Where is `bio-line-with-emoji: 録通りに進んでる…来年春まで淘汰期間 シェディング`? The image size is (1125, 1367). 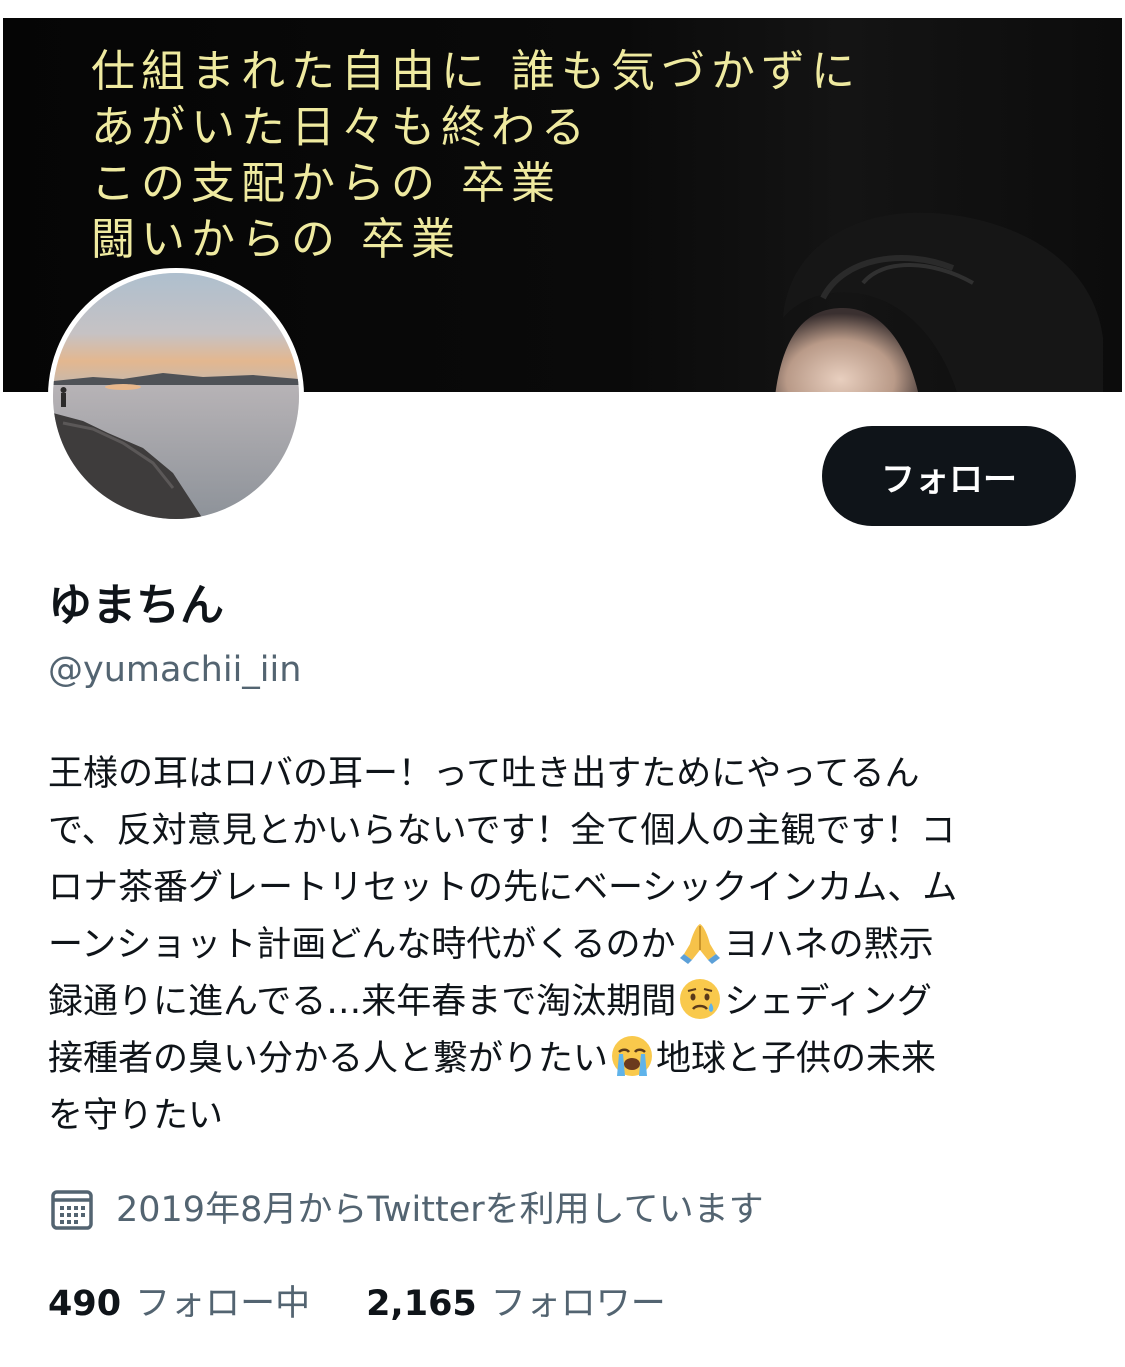 bio-line-with-emoji: 録通りに進んでる…来年春まで淘汰期間 シェディング is located at coordinates (563, 1002).